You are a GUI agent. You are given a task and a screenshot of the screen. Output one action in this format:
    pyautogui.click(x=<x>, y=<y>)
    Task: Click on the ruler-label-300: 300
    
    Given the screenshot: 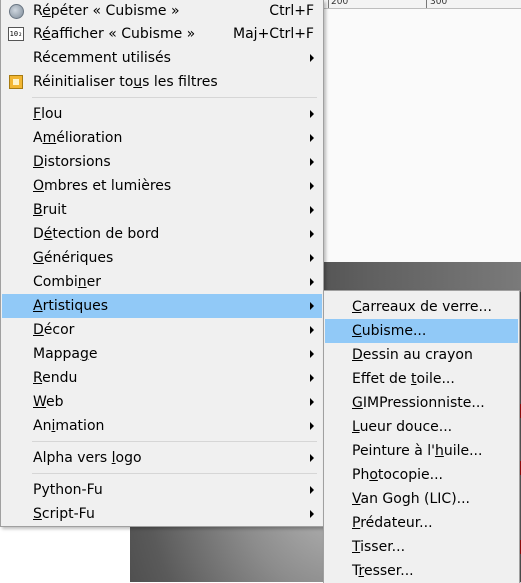 What is the action you would take?
    pyautogui.click(x=439, y=3)
    